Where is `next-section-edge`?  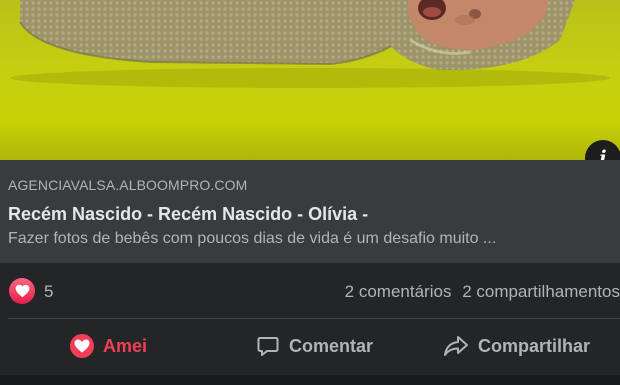
next-section-edge is located at coordinates (310, 380).